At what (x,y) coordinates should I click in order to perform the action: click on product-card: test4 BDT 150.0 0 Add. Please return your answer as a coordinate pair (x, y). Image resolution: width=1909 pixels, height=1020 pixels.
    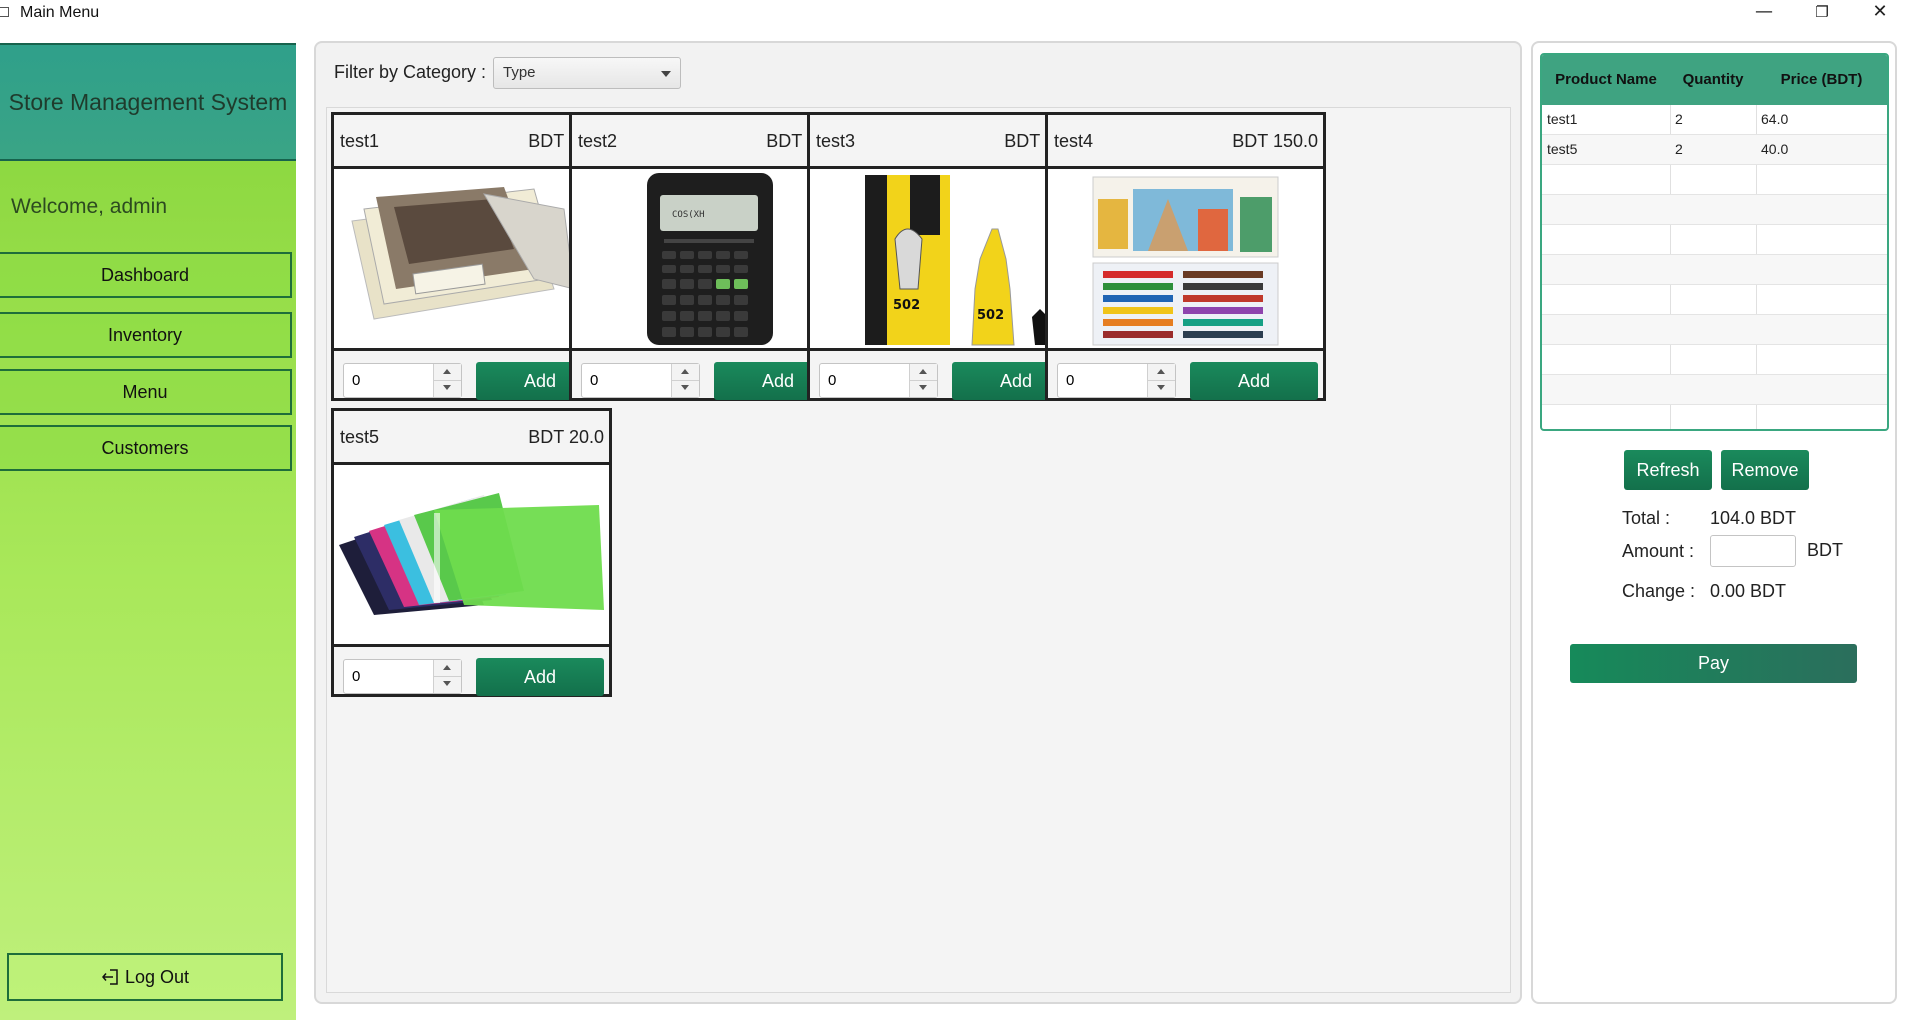
    Looking at the image, I should click on (1185, 256).